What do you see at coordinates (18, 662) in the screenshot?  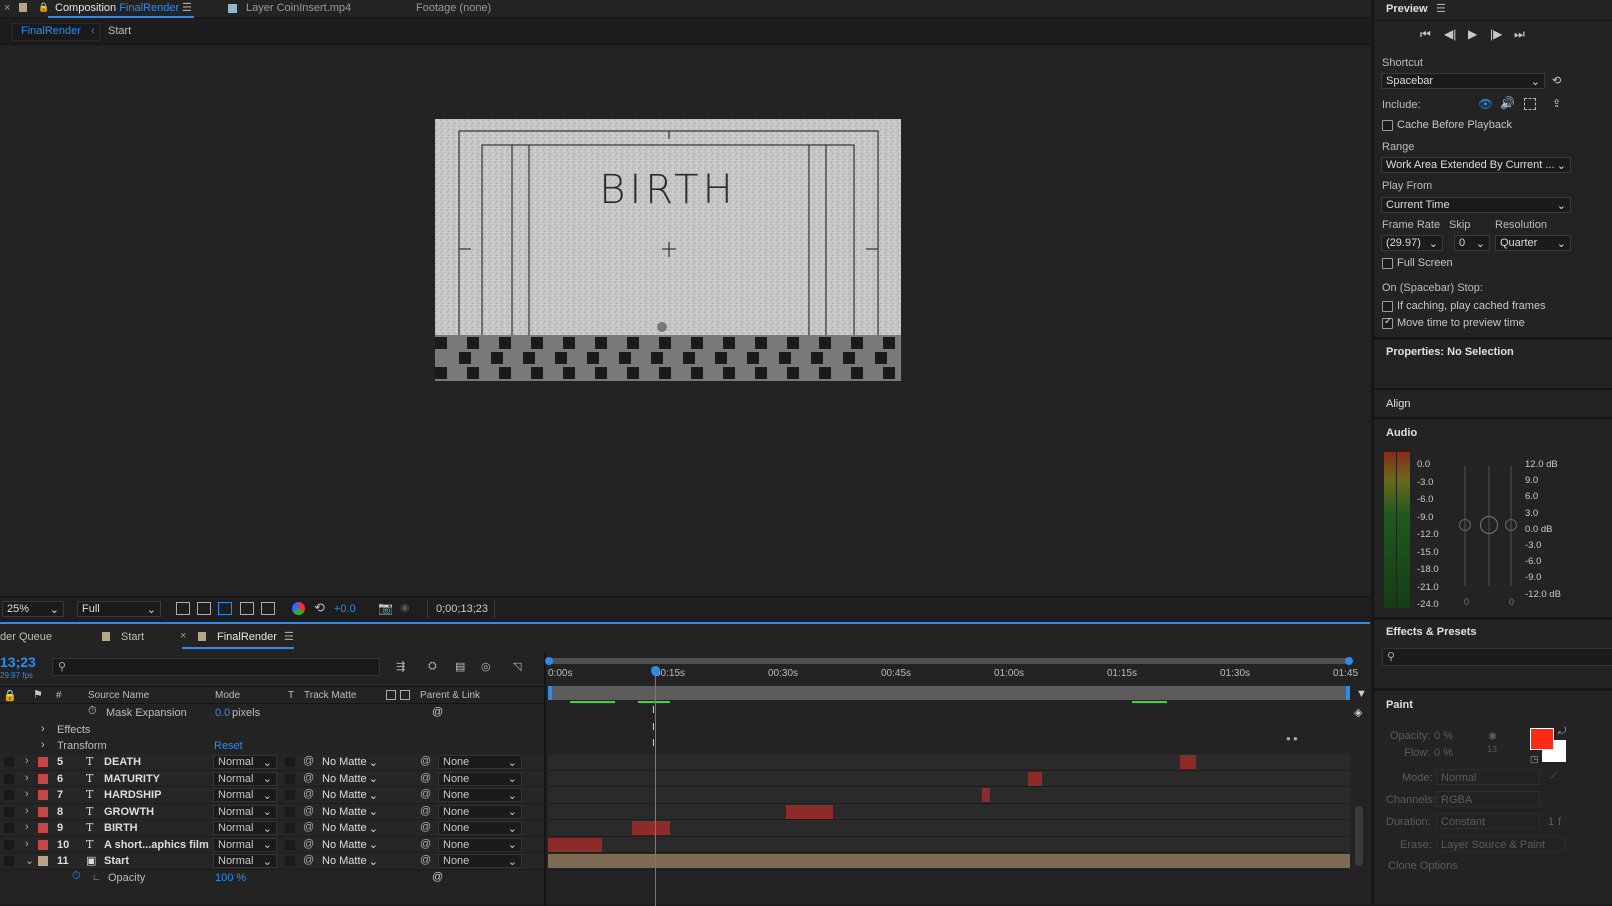 I see `current-time: 13;23` at bounding box center [18, 662].